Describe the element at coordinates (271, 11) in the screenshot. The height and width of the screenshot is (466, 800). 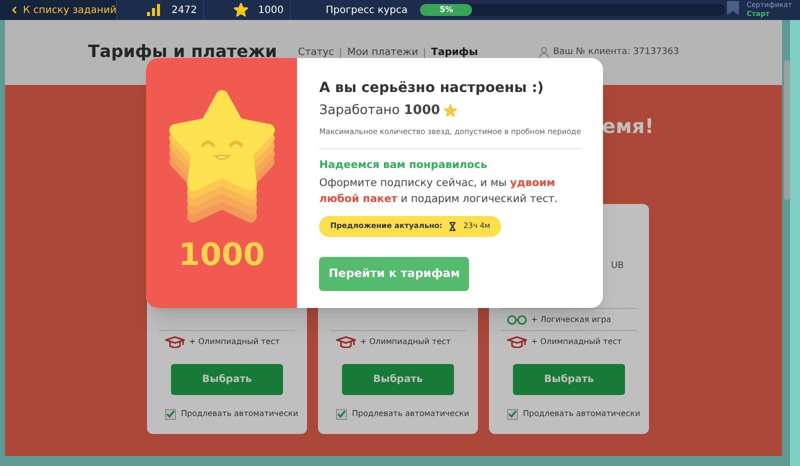
I see `stat-value: 1000` at that location.